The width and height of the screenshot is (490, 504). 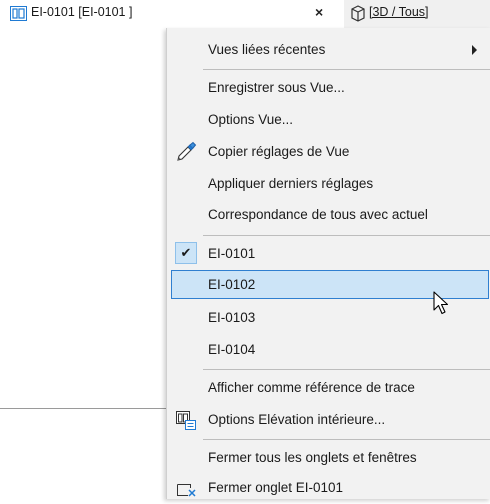 I want to click on menu-item-copy-view-settings: Copier réglages de Vue, so click(x=328, y=152).